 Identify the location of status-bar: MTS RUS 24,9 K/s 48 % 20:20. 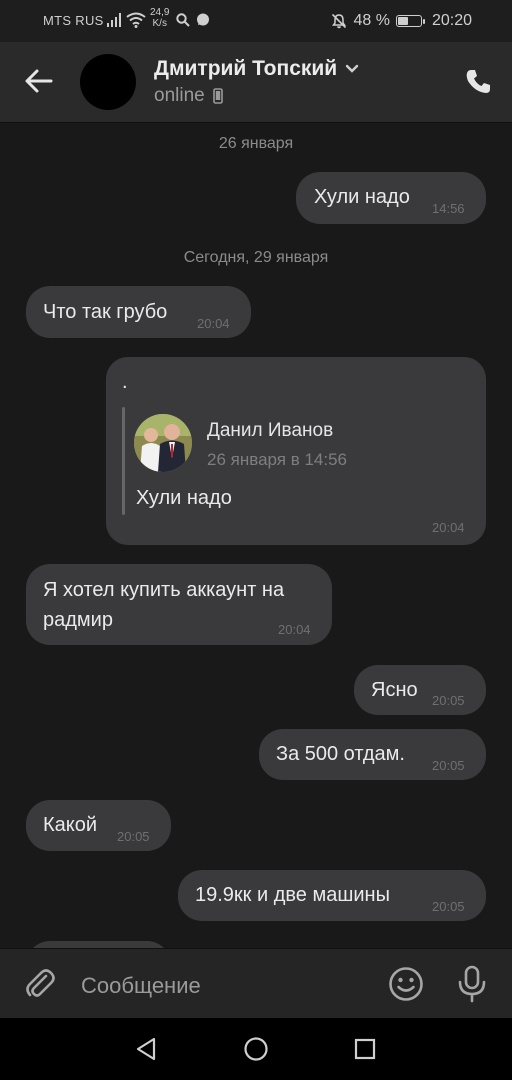
(256, 21).